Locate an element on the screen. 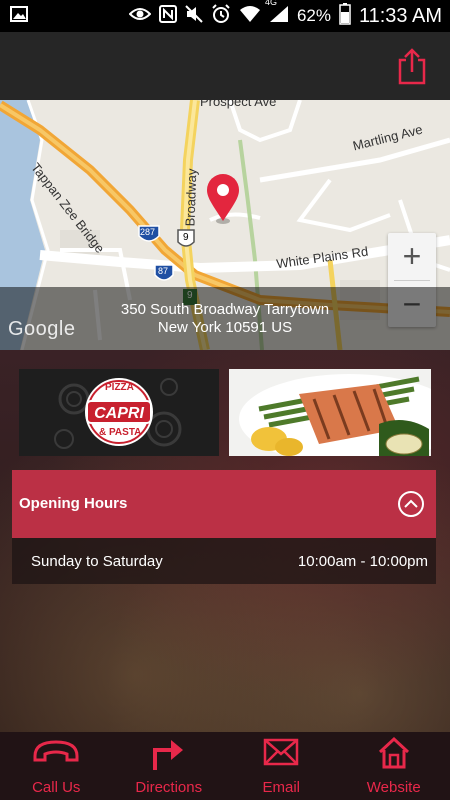 This screenshot has width=450, height=800. status-bar: 4G 62% 11:33 AM is located at coordinates (225, 16).